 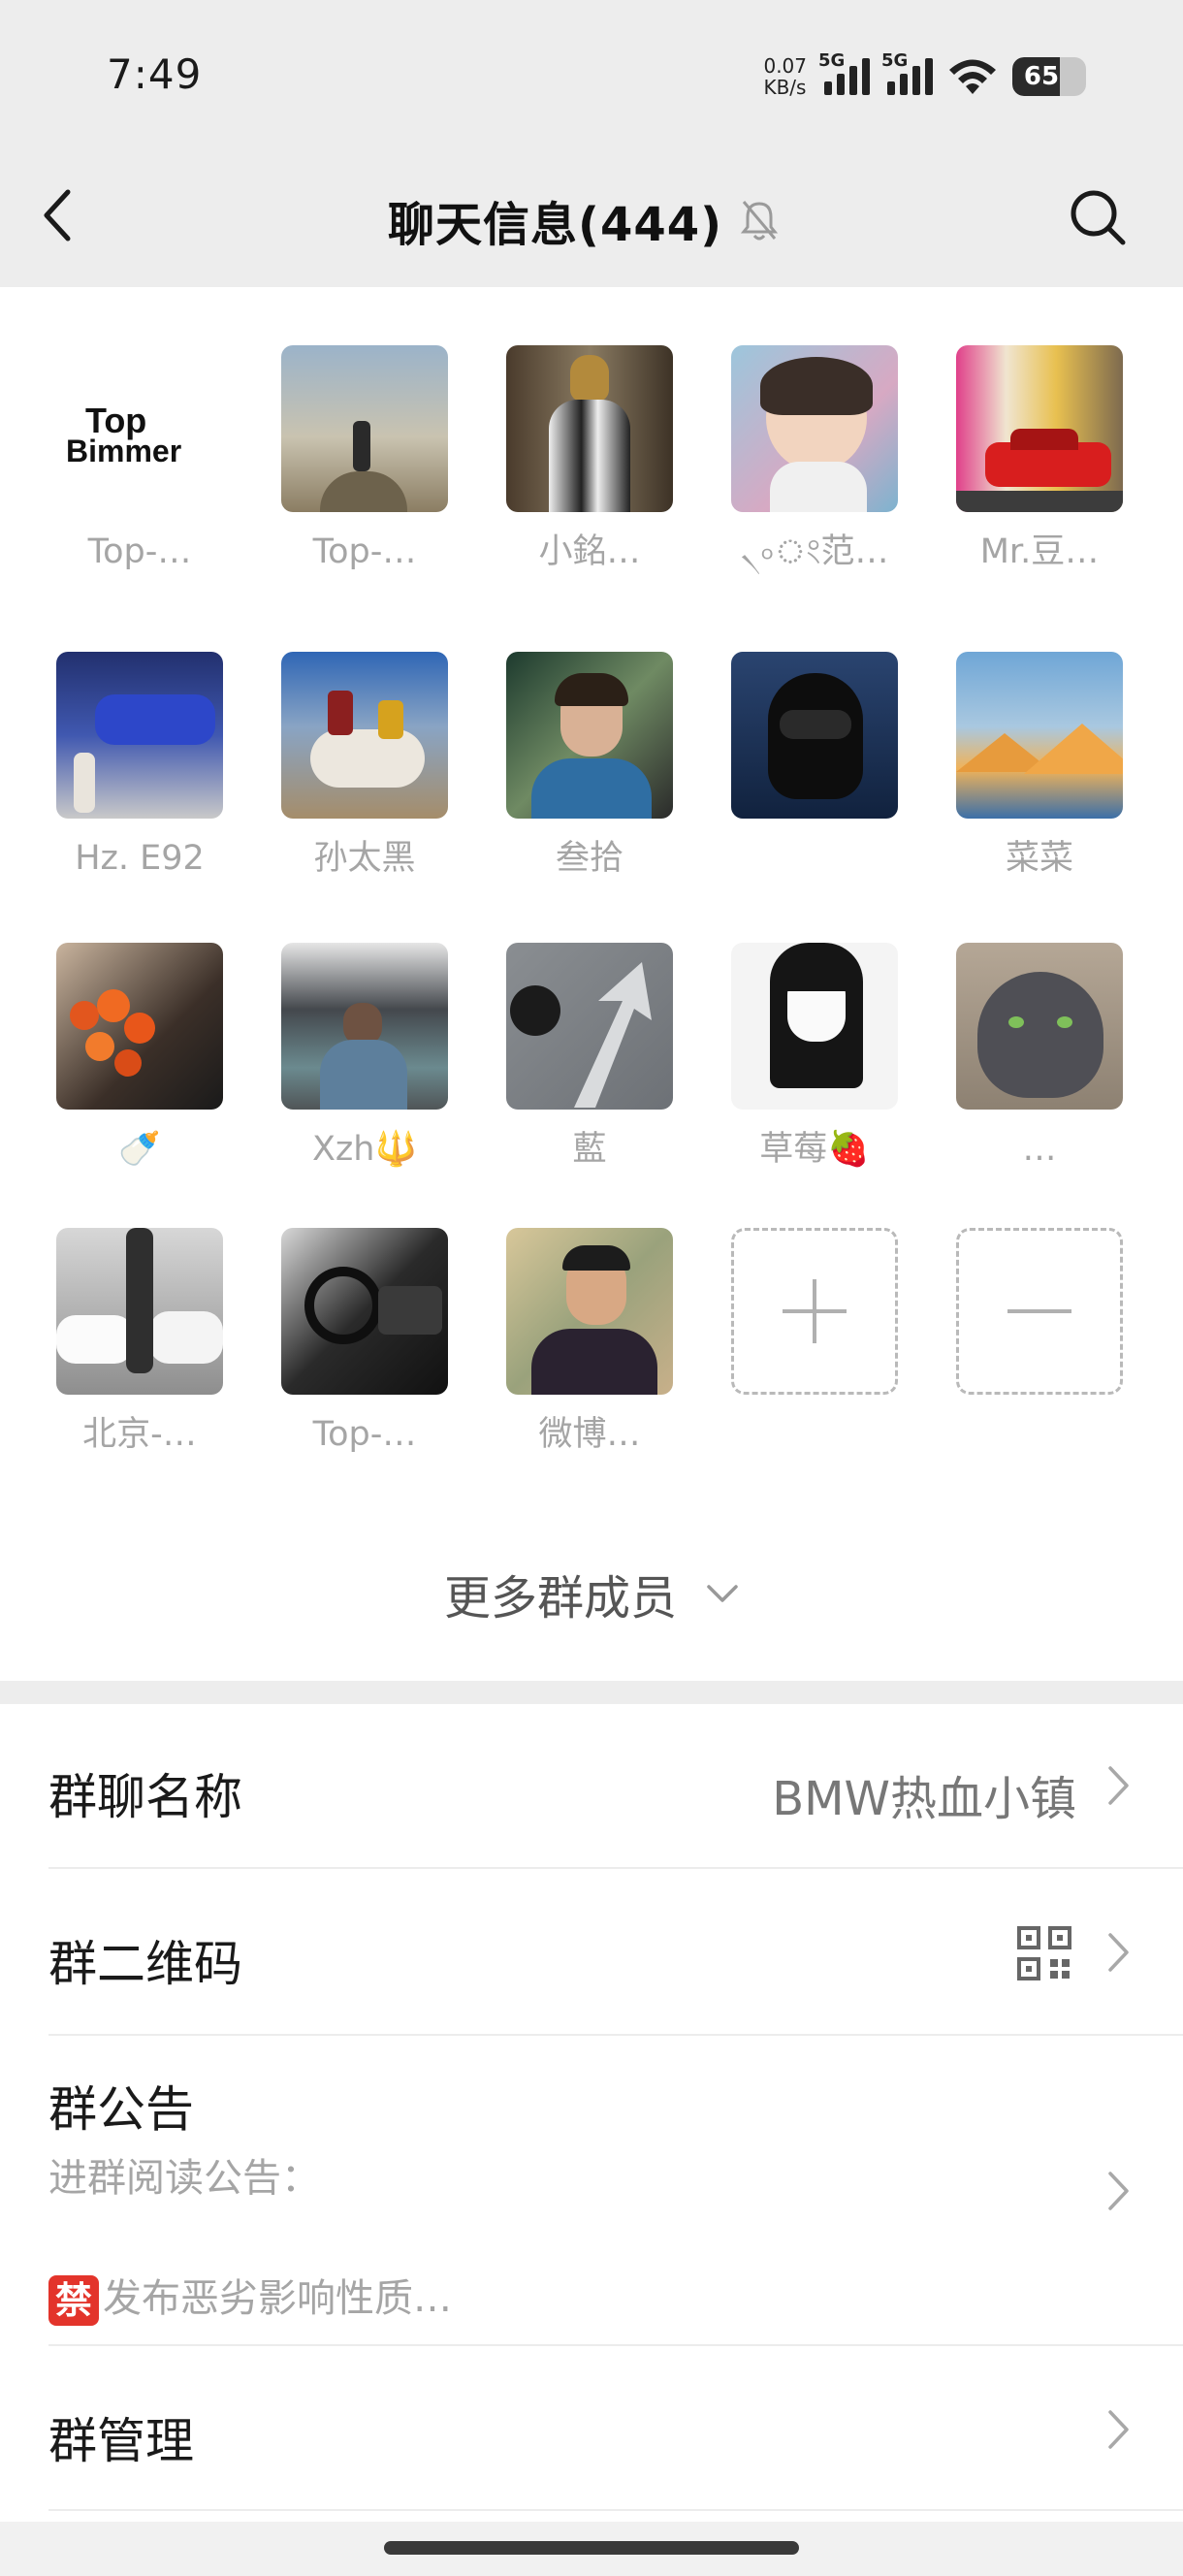 I want to click on svg-text: Bimmer, so click(x=123, y=451).